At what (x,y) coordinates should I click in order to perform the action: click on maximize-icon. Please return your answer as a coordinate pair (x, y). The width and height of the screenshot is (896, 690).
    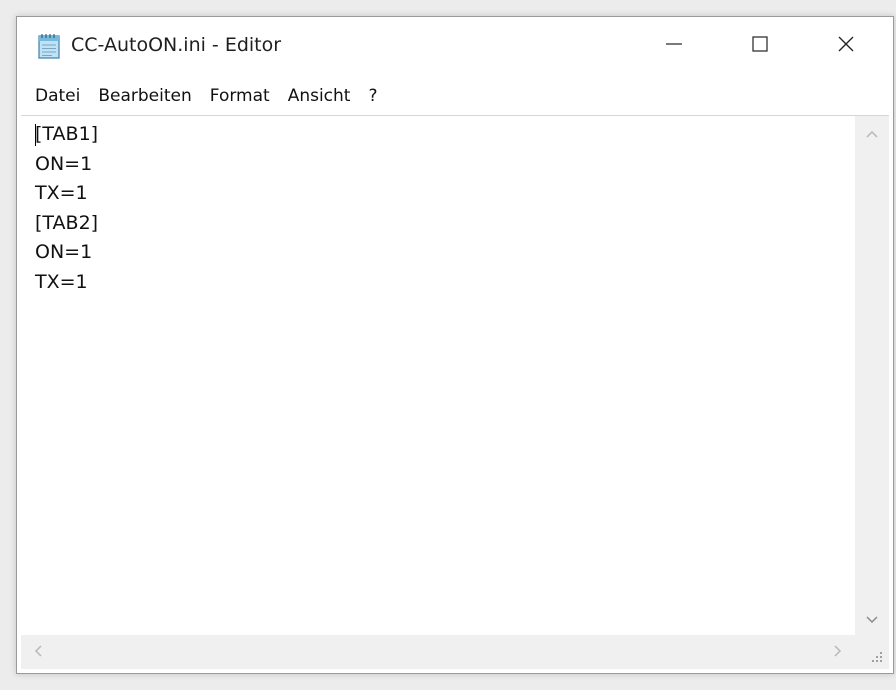
    Looking at the image, I should click on (760, 46).